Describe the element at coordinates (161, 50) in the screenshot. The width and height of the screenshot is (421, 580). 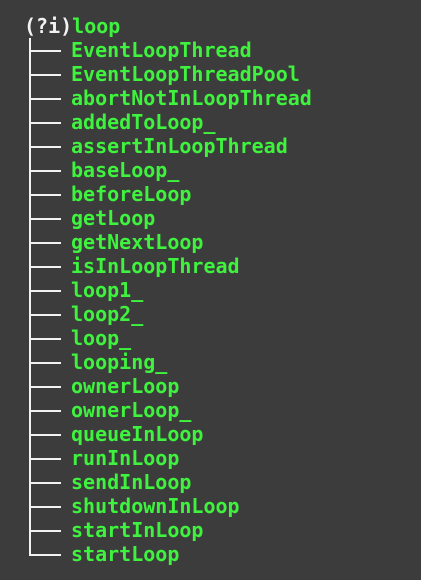
I see `tree-item-label: EventLoopThread` at that location.